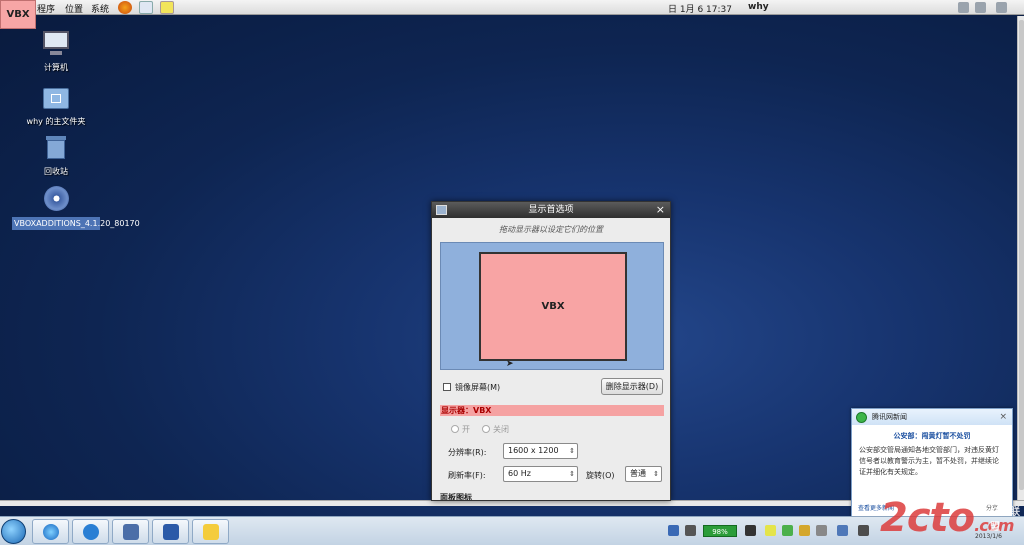 The width and height of the screenshot is (1024, 545). What do you see at coordinates (441, 210) in the screenshot?
I see `monitor-icon` at bounding box center [441, 210].